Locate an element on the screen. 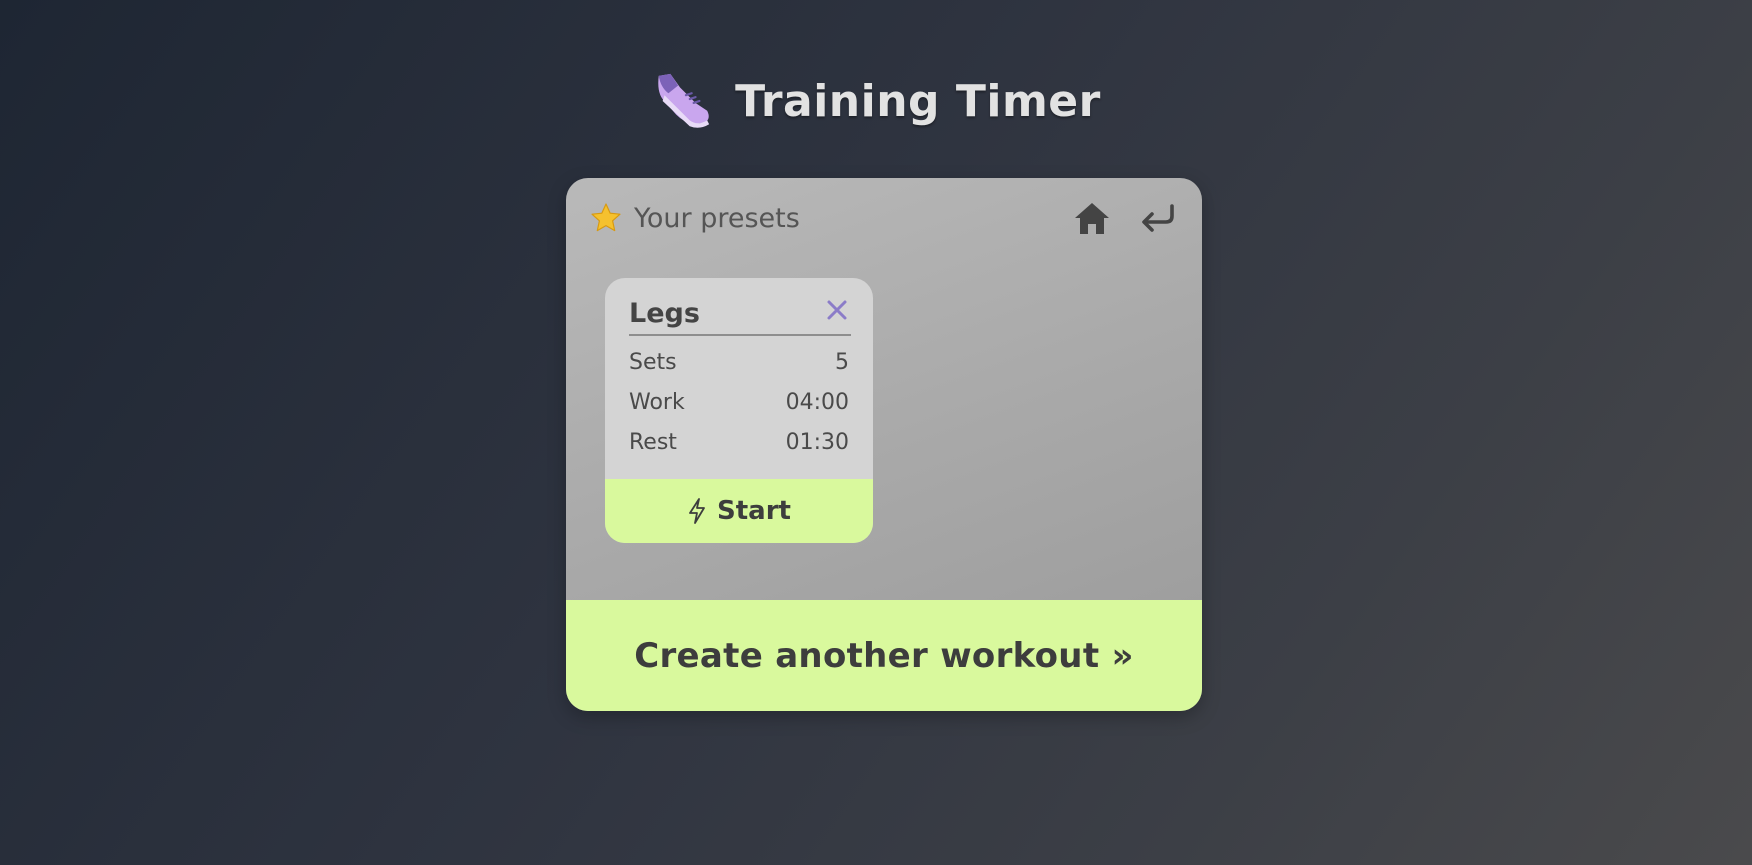 The height and width of the screenshot is (865, 1752). stat-label: Rest is located at coordinates (653, 442).